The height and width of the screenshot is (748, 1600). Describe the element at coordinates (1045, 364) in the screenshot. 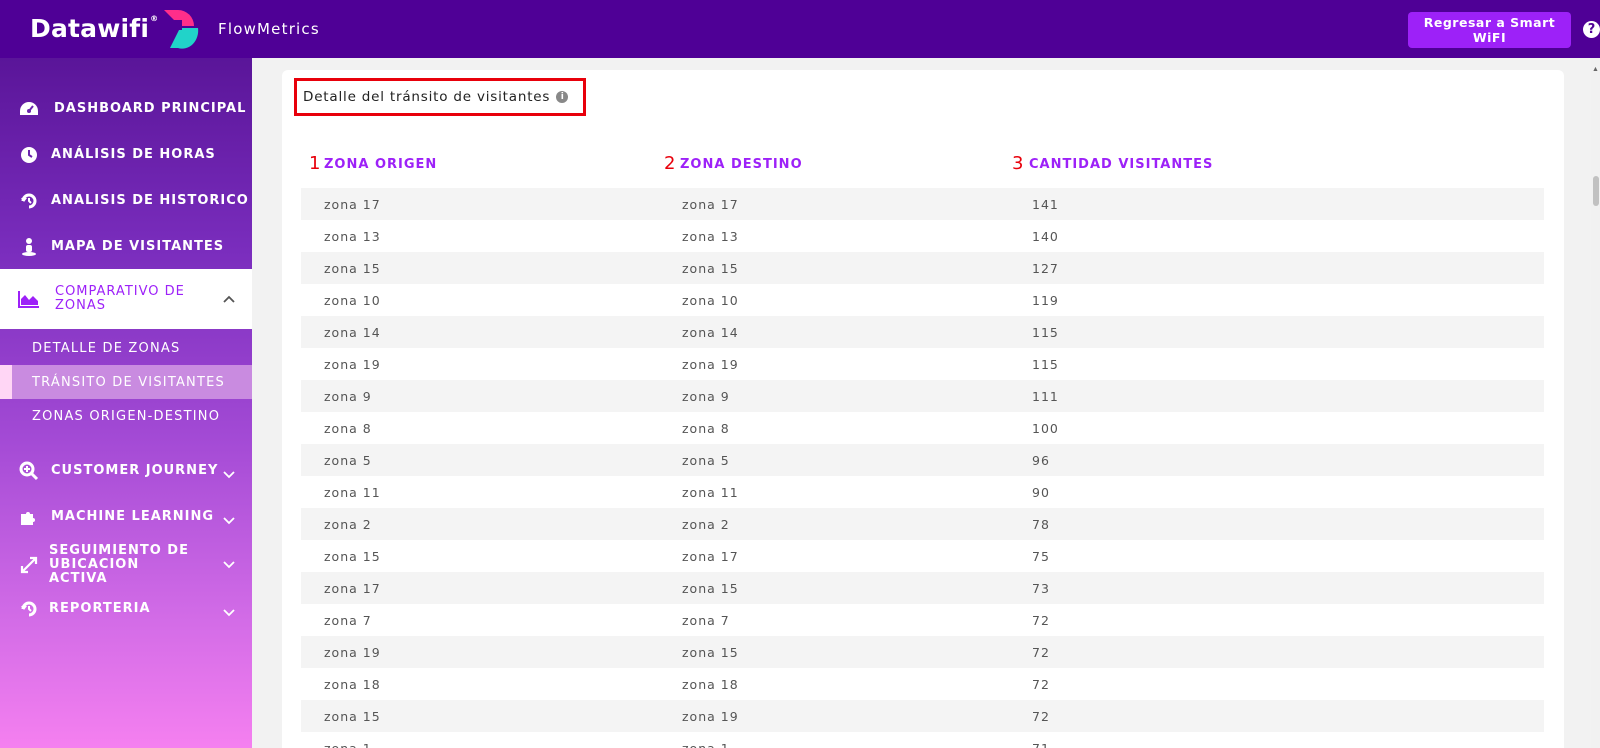

I see `cell-visitor-count: 115` at that location.